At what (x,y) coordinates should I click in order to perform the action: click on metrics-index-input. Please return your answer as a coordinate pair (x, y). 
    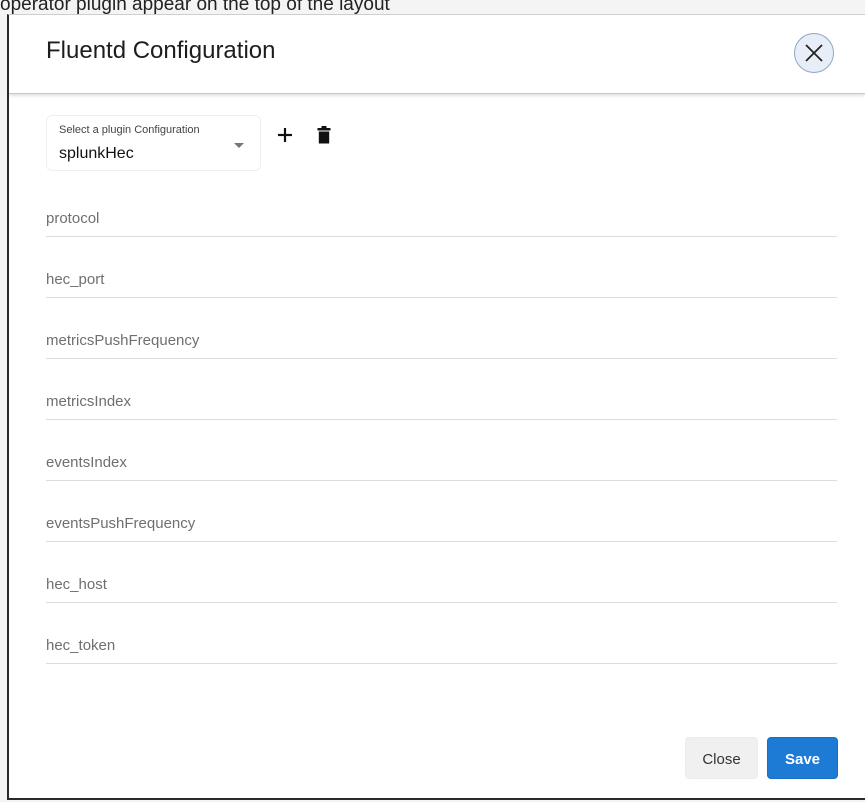
    Looking at the image, I should click on (441, 401).